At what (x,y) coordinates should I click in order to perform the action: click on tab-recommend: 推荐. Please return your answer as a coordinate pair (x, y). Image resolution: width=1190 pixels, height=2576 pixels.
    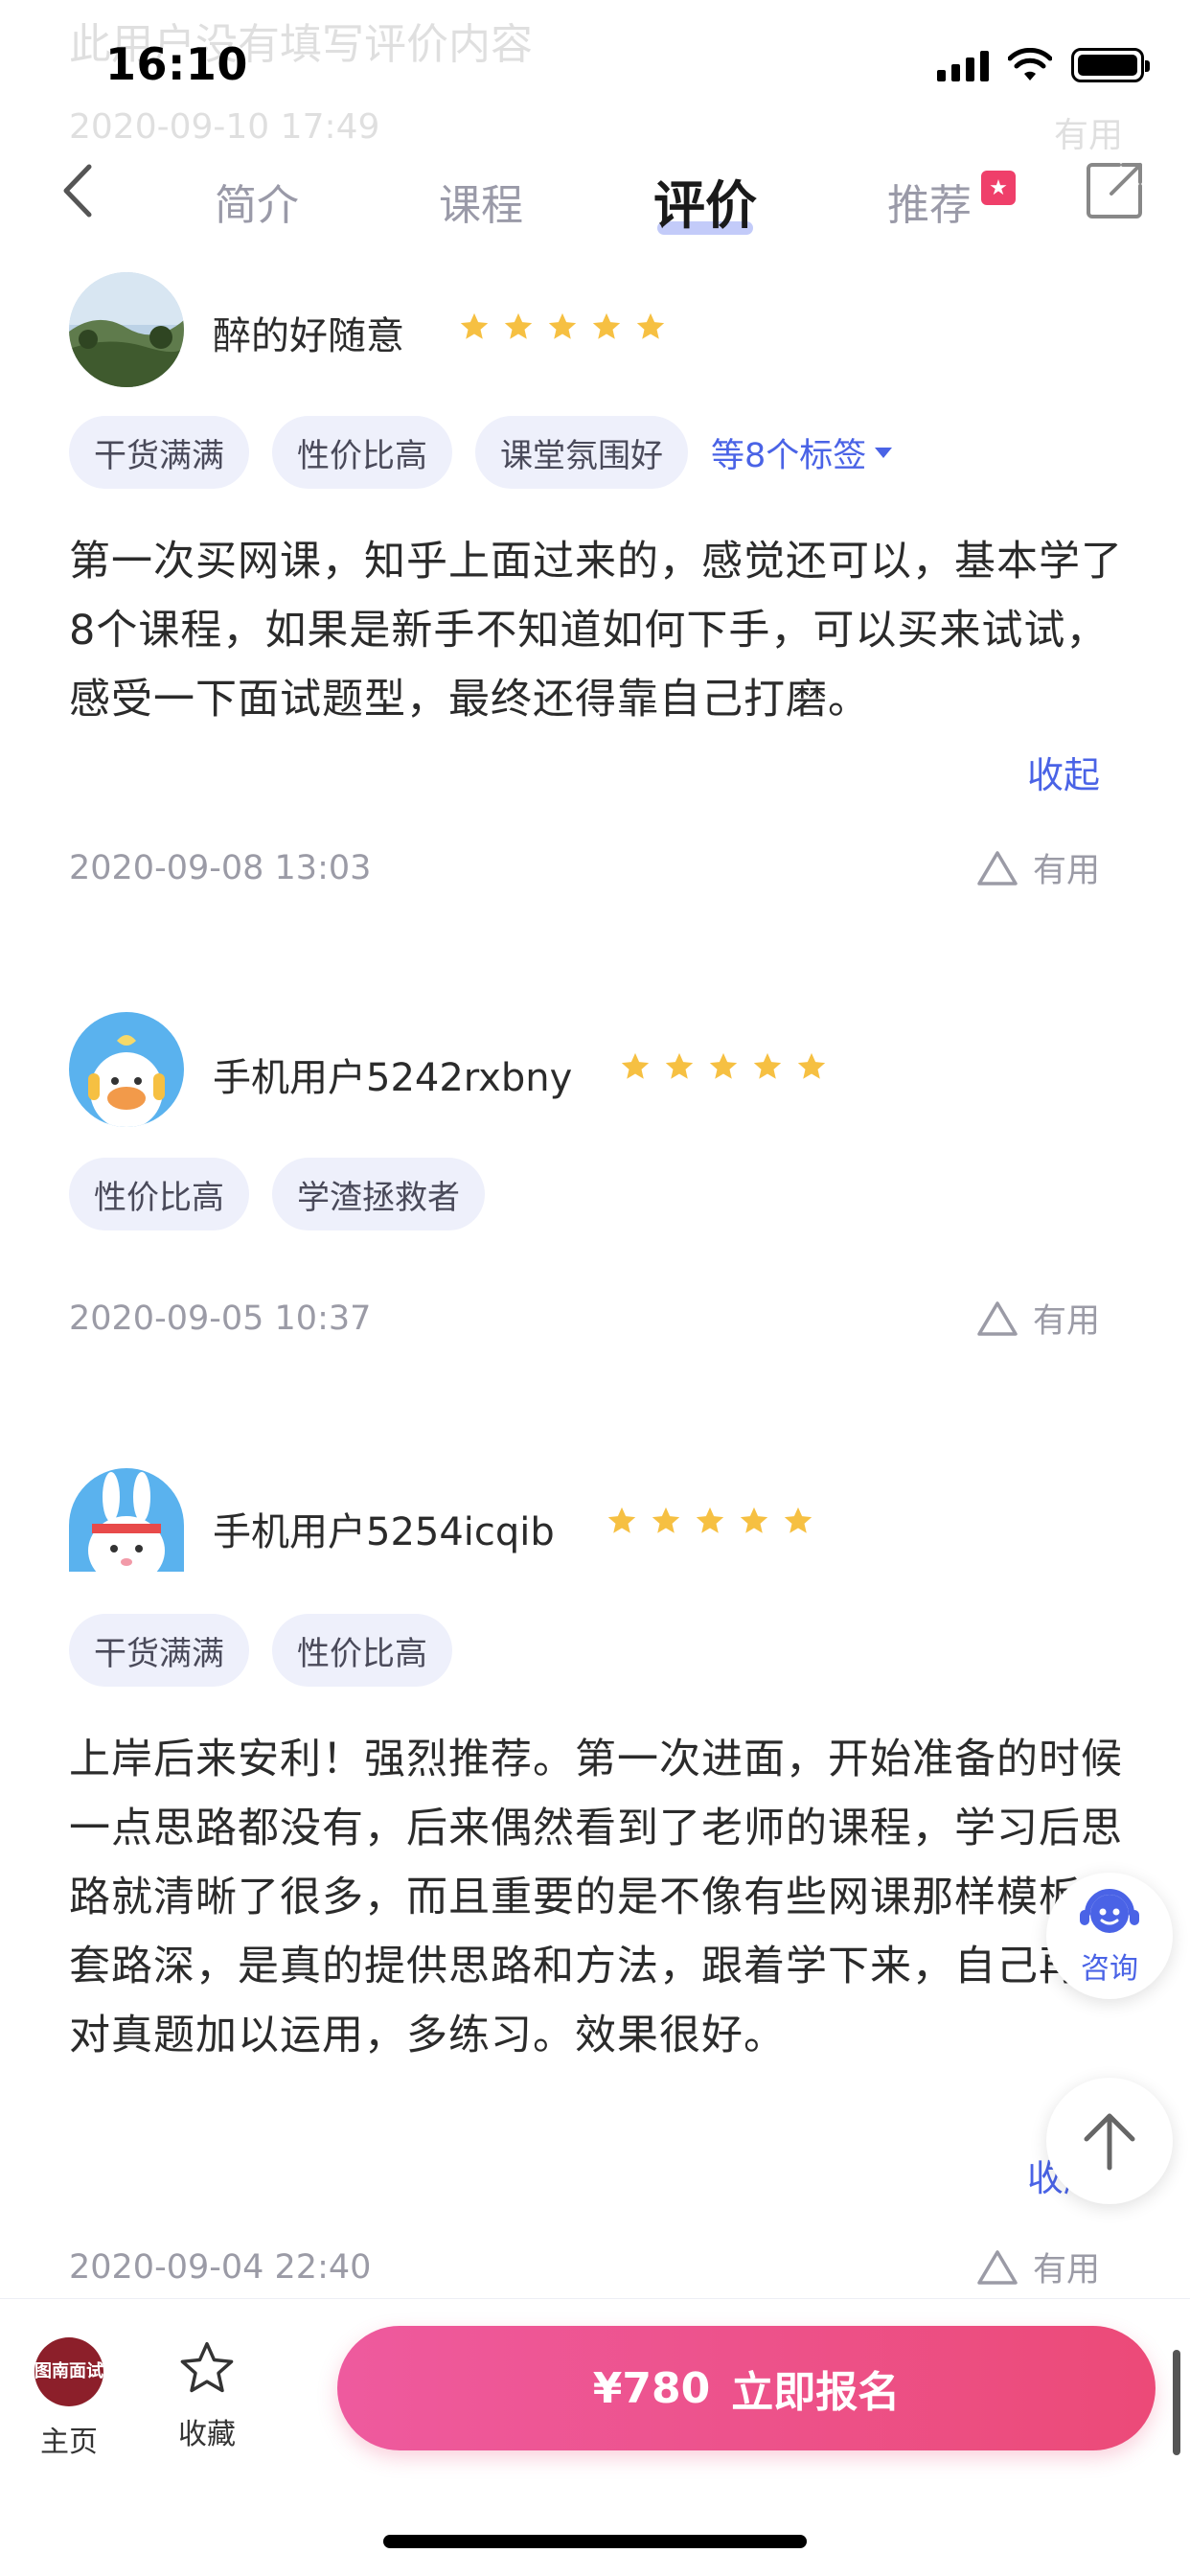
    Looking at the image, I should click on (930, 201).